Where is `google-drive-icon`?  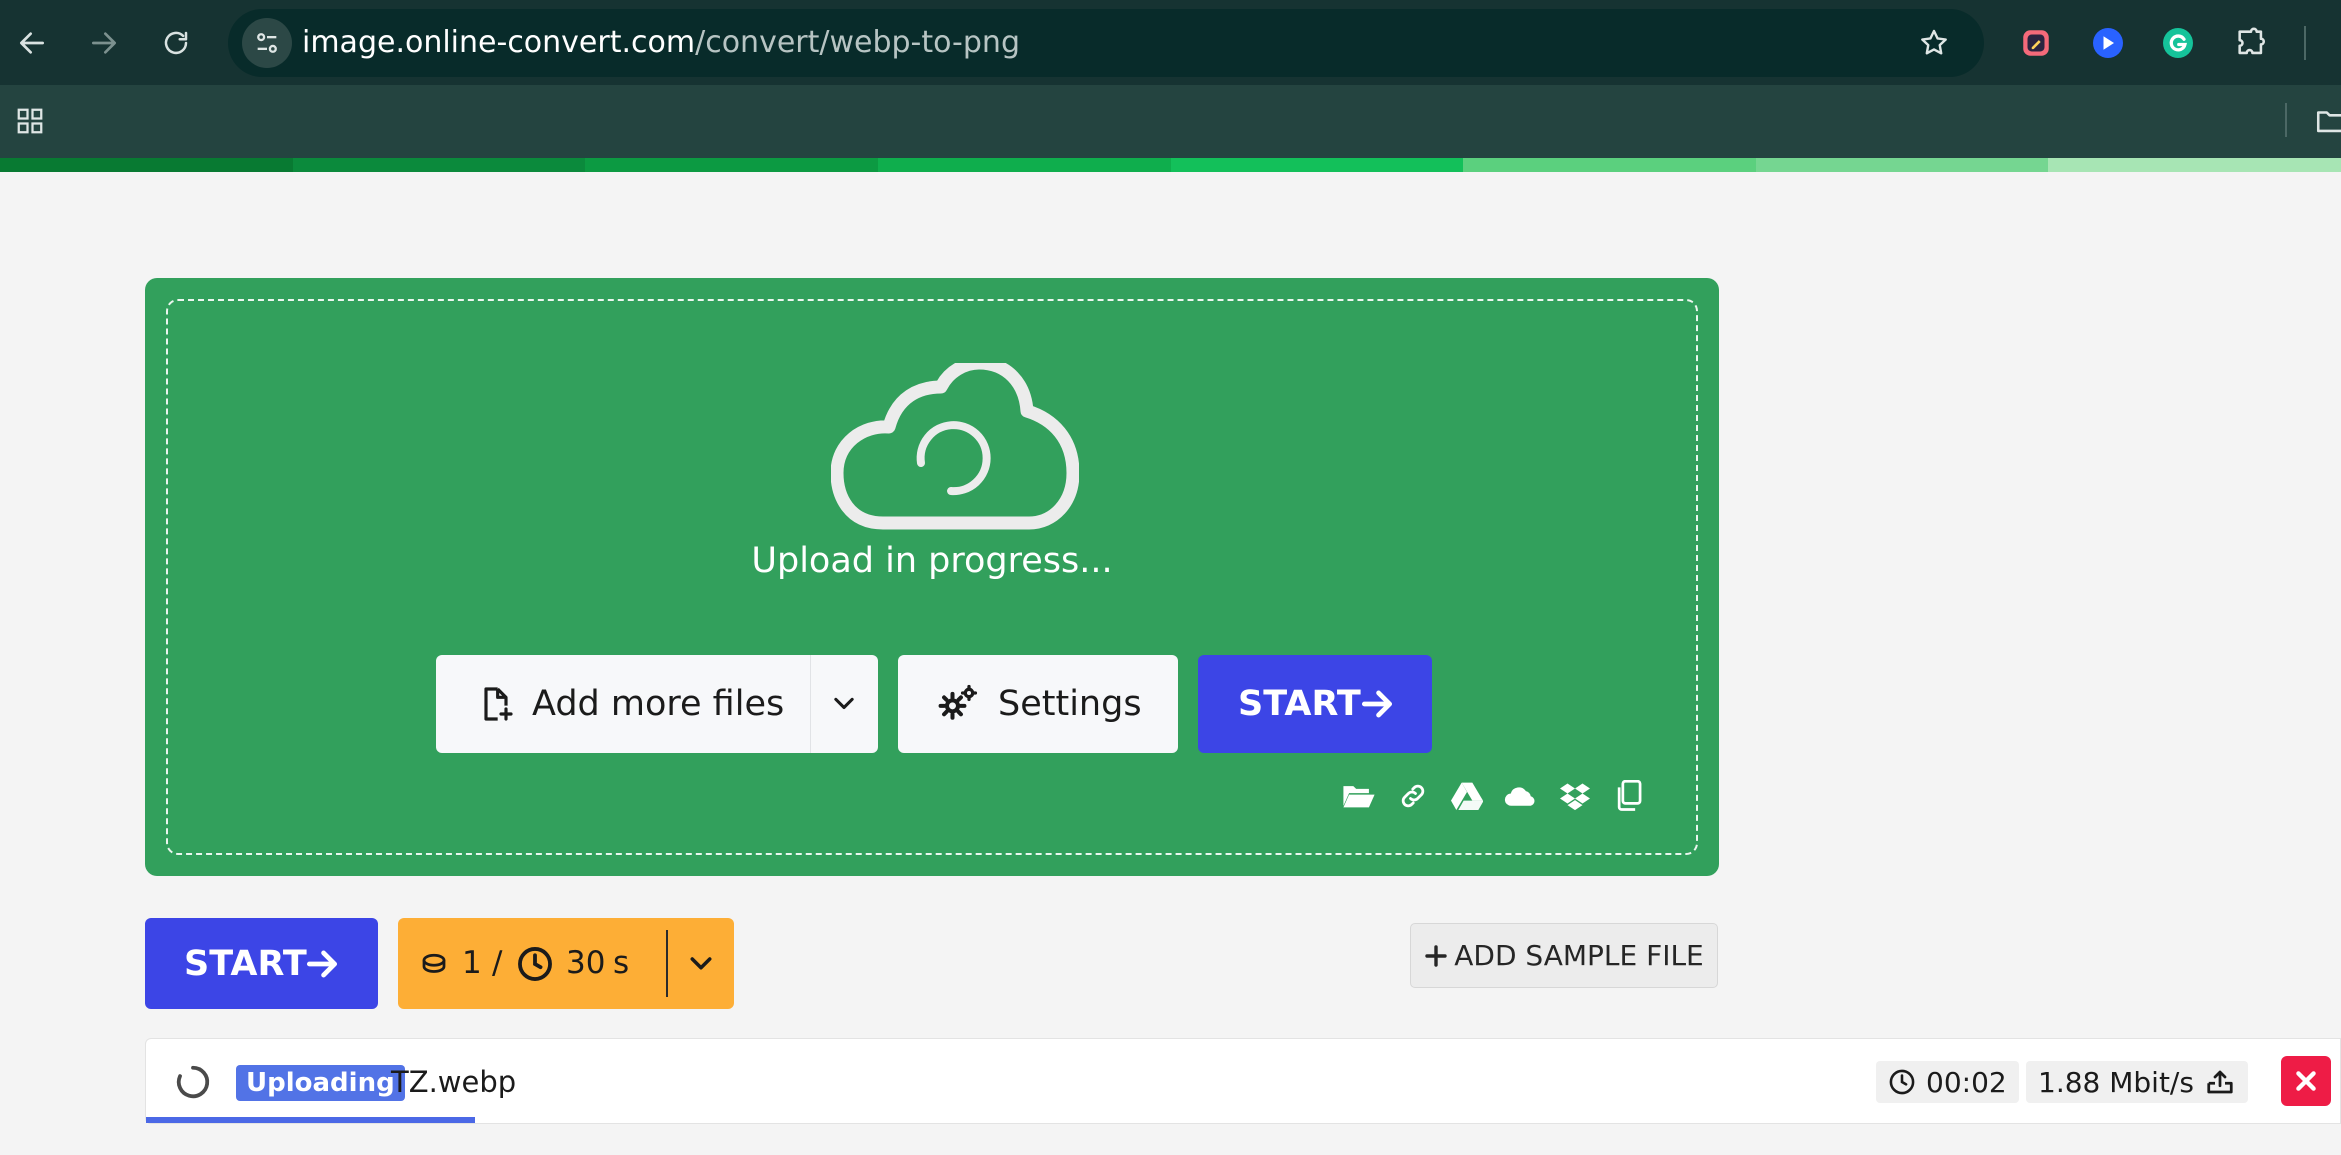
google-drive-icon is located at coordinates (1467, 796).